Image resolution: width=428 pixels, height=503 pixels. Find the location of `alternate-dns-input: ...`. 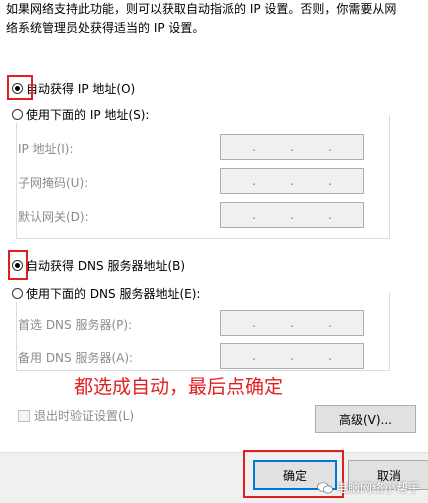

alternate-dns-input: ... is located at coordinates (292, 356).